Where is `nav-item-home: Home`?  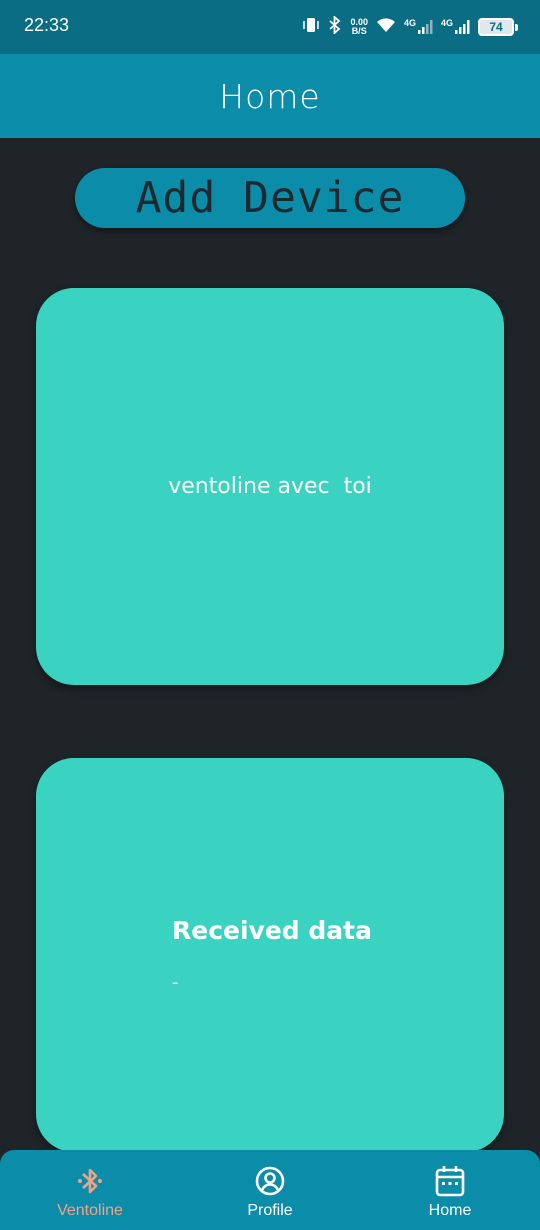 nav-item-home: Home is located at coordinates (450, 1190).